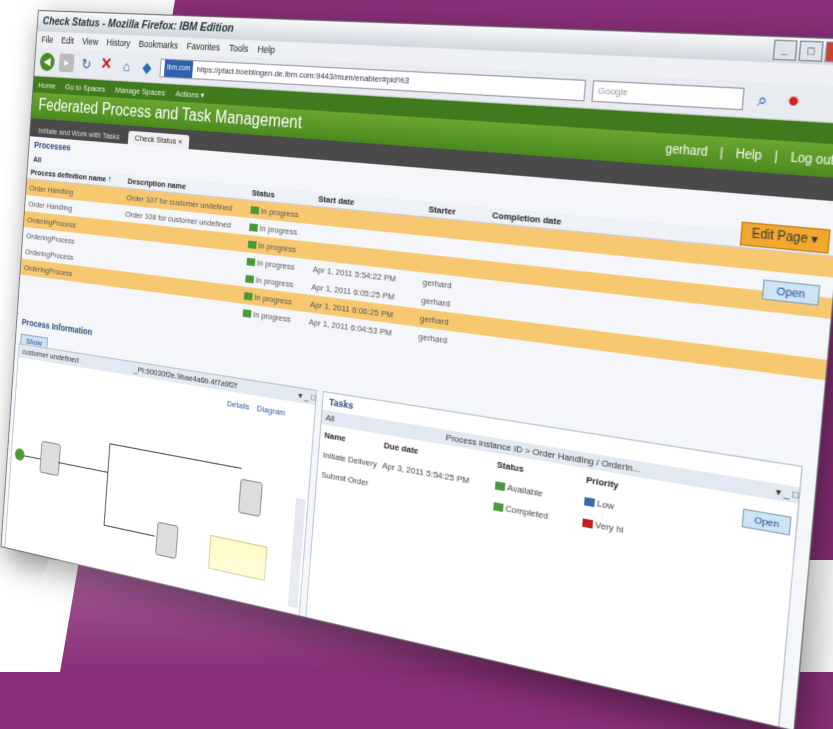 Image resolution: width=833 pixels, height=729 pixels. What do you see at coordinates (686, 151) in the screenshot?
I see `user-name: gerhard` at bounding box center [686, 151].